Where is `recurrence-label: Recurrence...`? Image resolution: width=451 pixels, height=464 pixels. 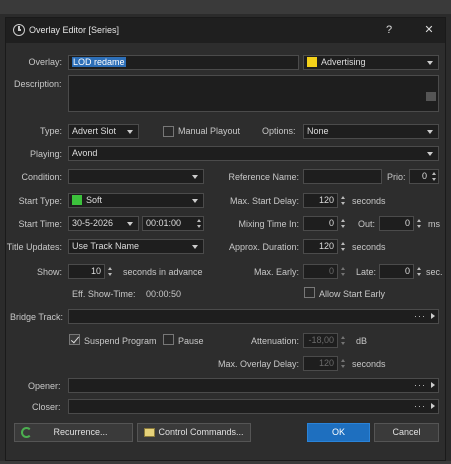
recurrence-label: Recurrence... is located at coordinates (80, 432).